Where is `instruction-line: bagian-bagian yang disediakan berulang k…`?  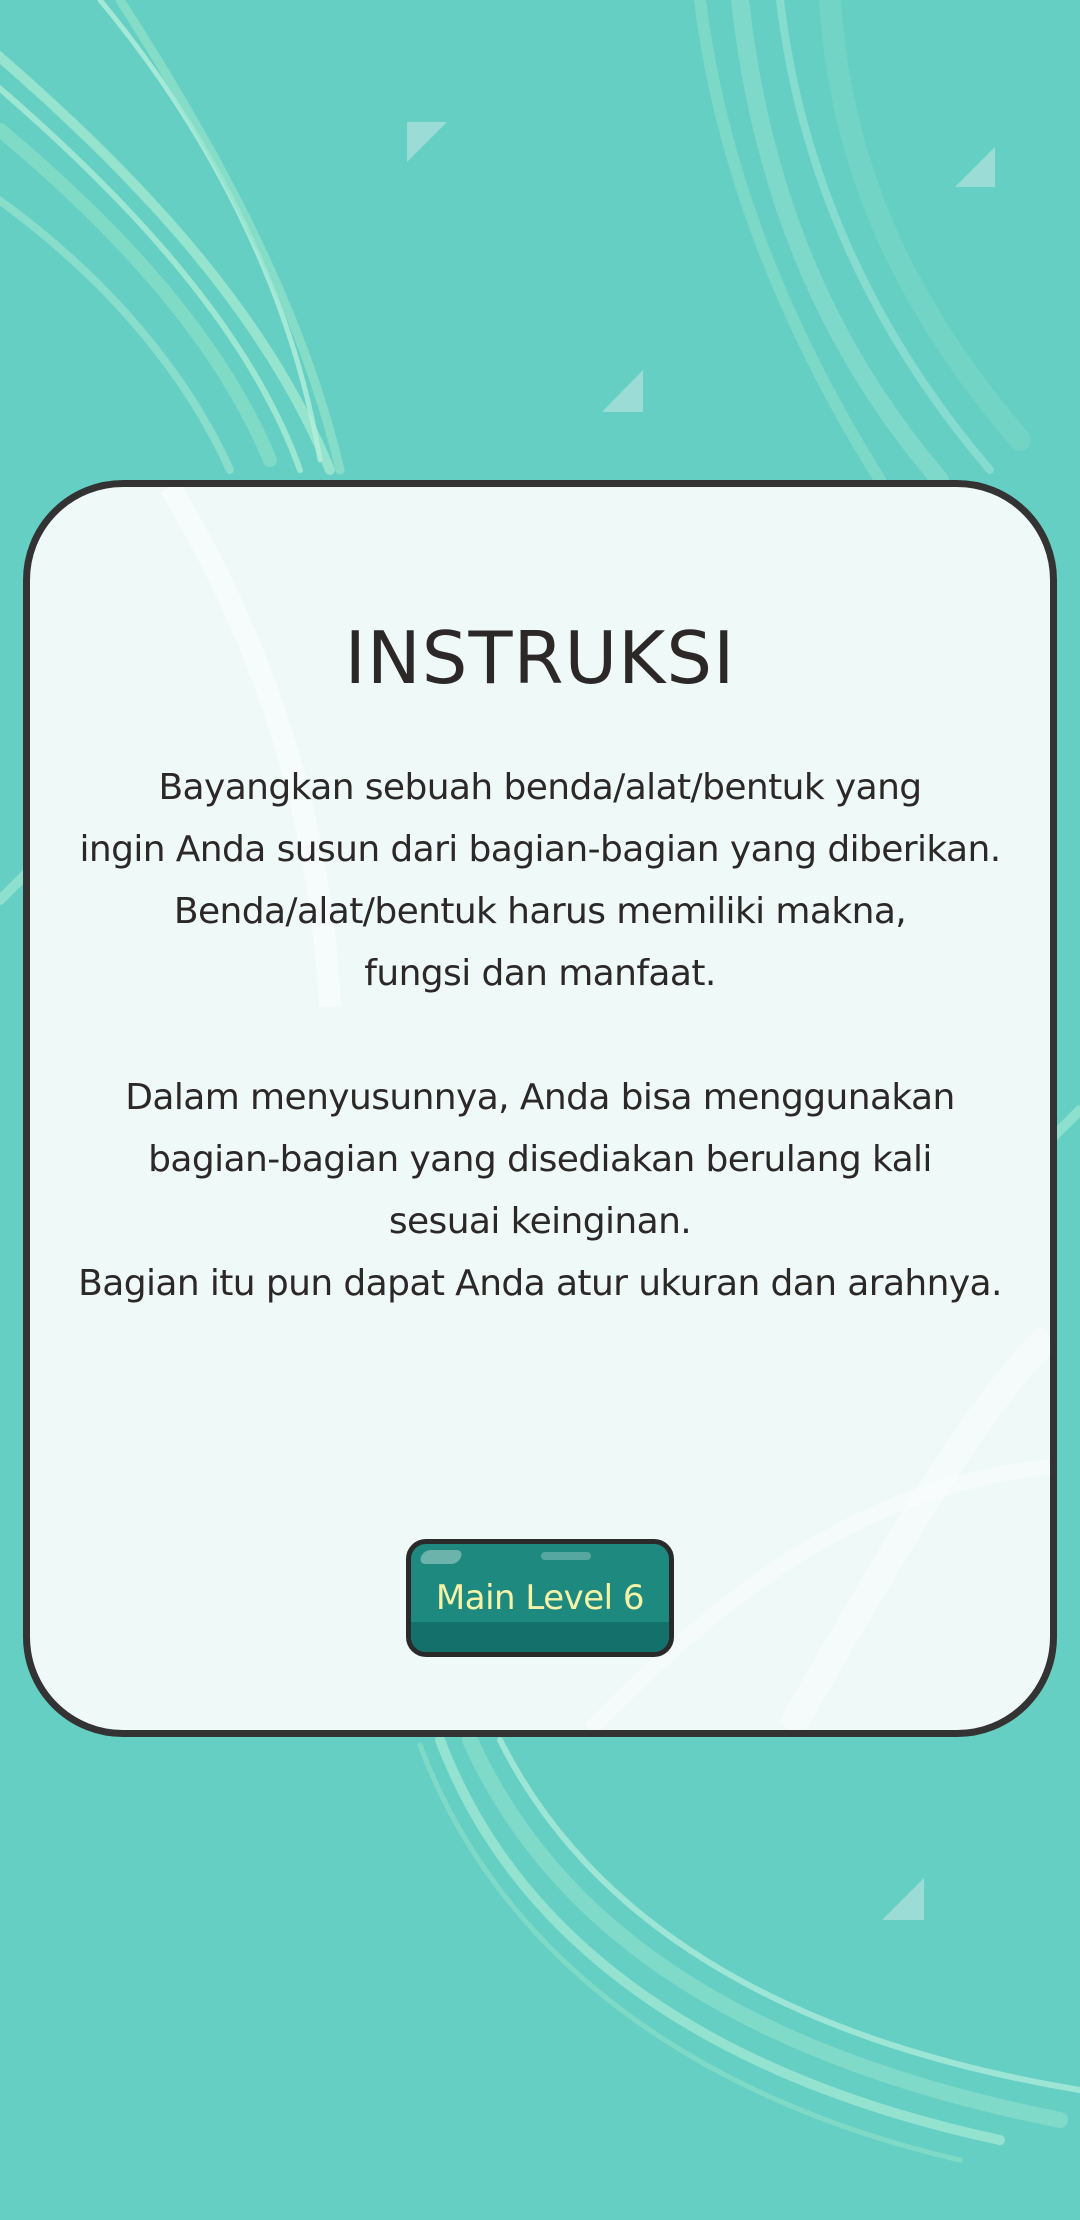 instruction-line: bagian-bagian yang disediakan berulang k… is located at coordinates (540, 1159).